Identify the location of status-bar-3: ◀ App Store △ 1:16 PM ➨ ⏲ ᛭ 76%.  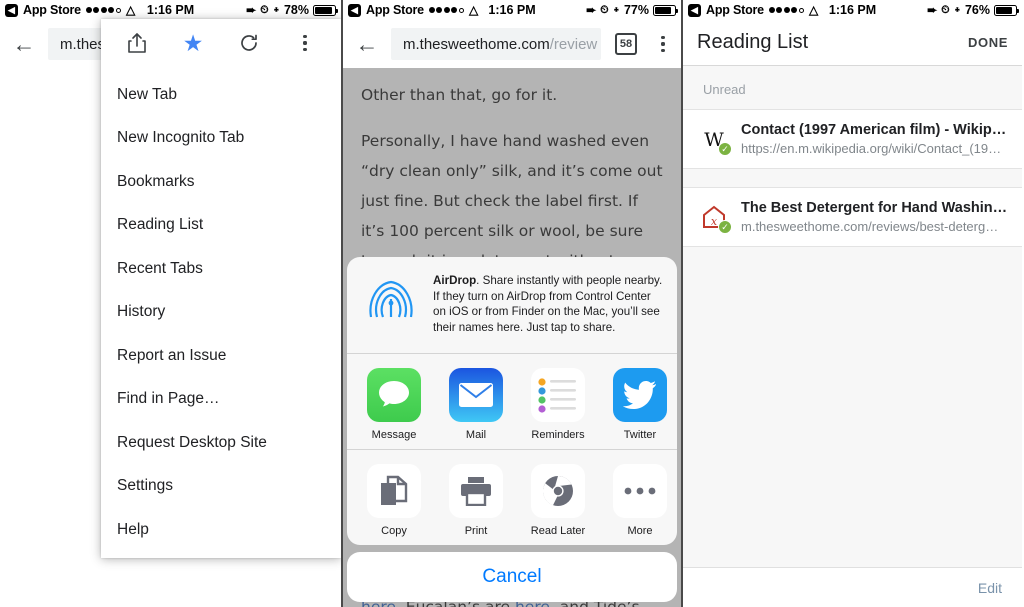
(852, 10).